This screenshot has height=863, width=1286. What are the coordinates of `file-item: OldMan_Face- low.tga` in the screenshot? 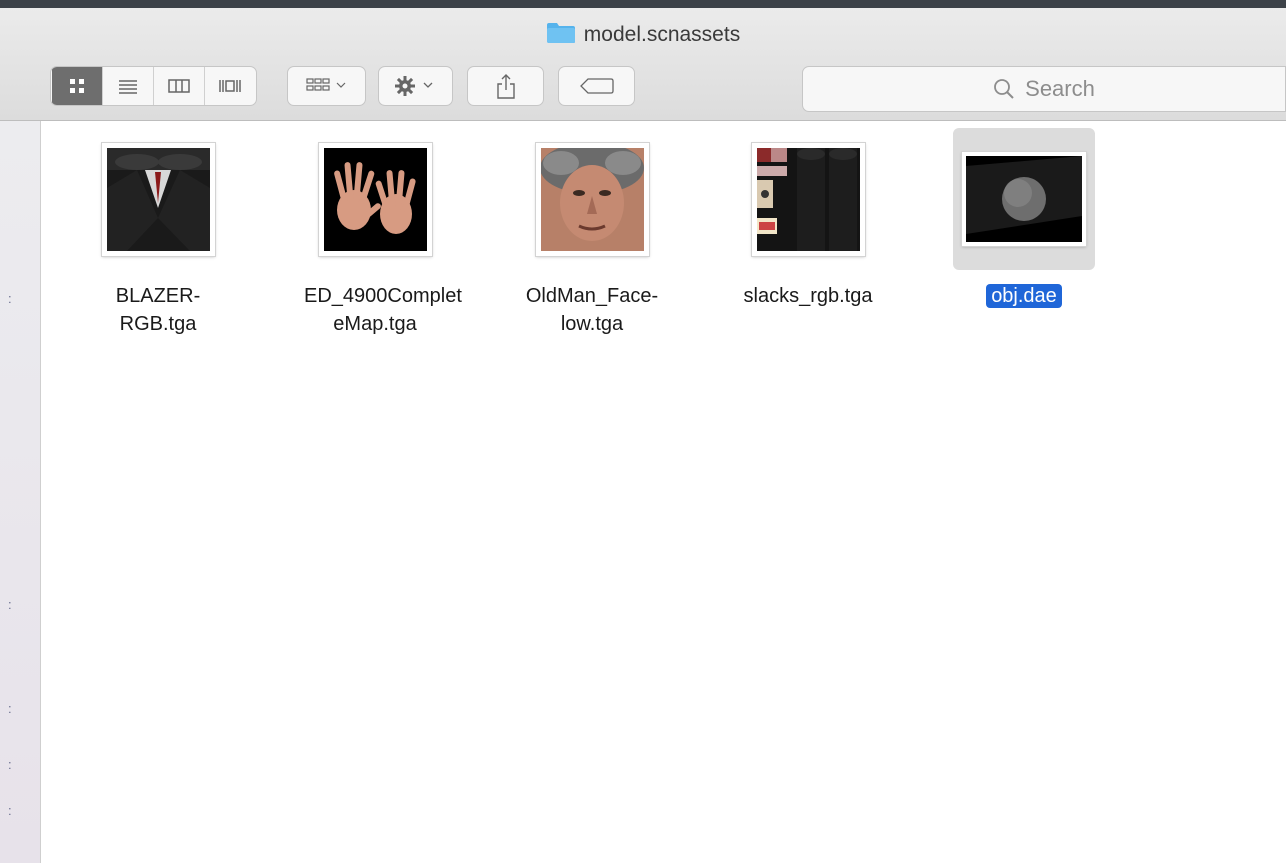 It's located at (592, 233).